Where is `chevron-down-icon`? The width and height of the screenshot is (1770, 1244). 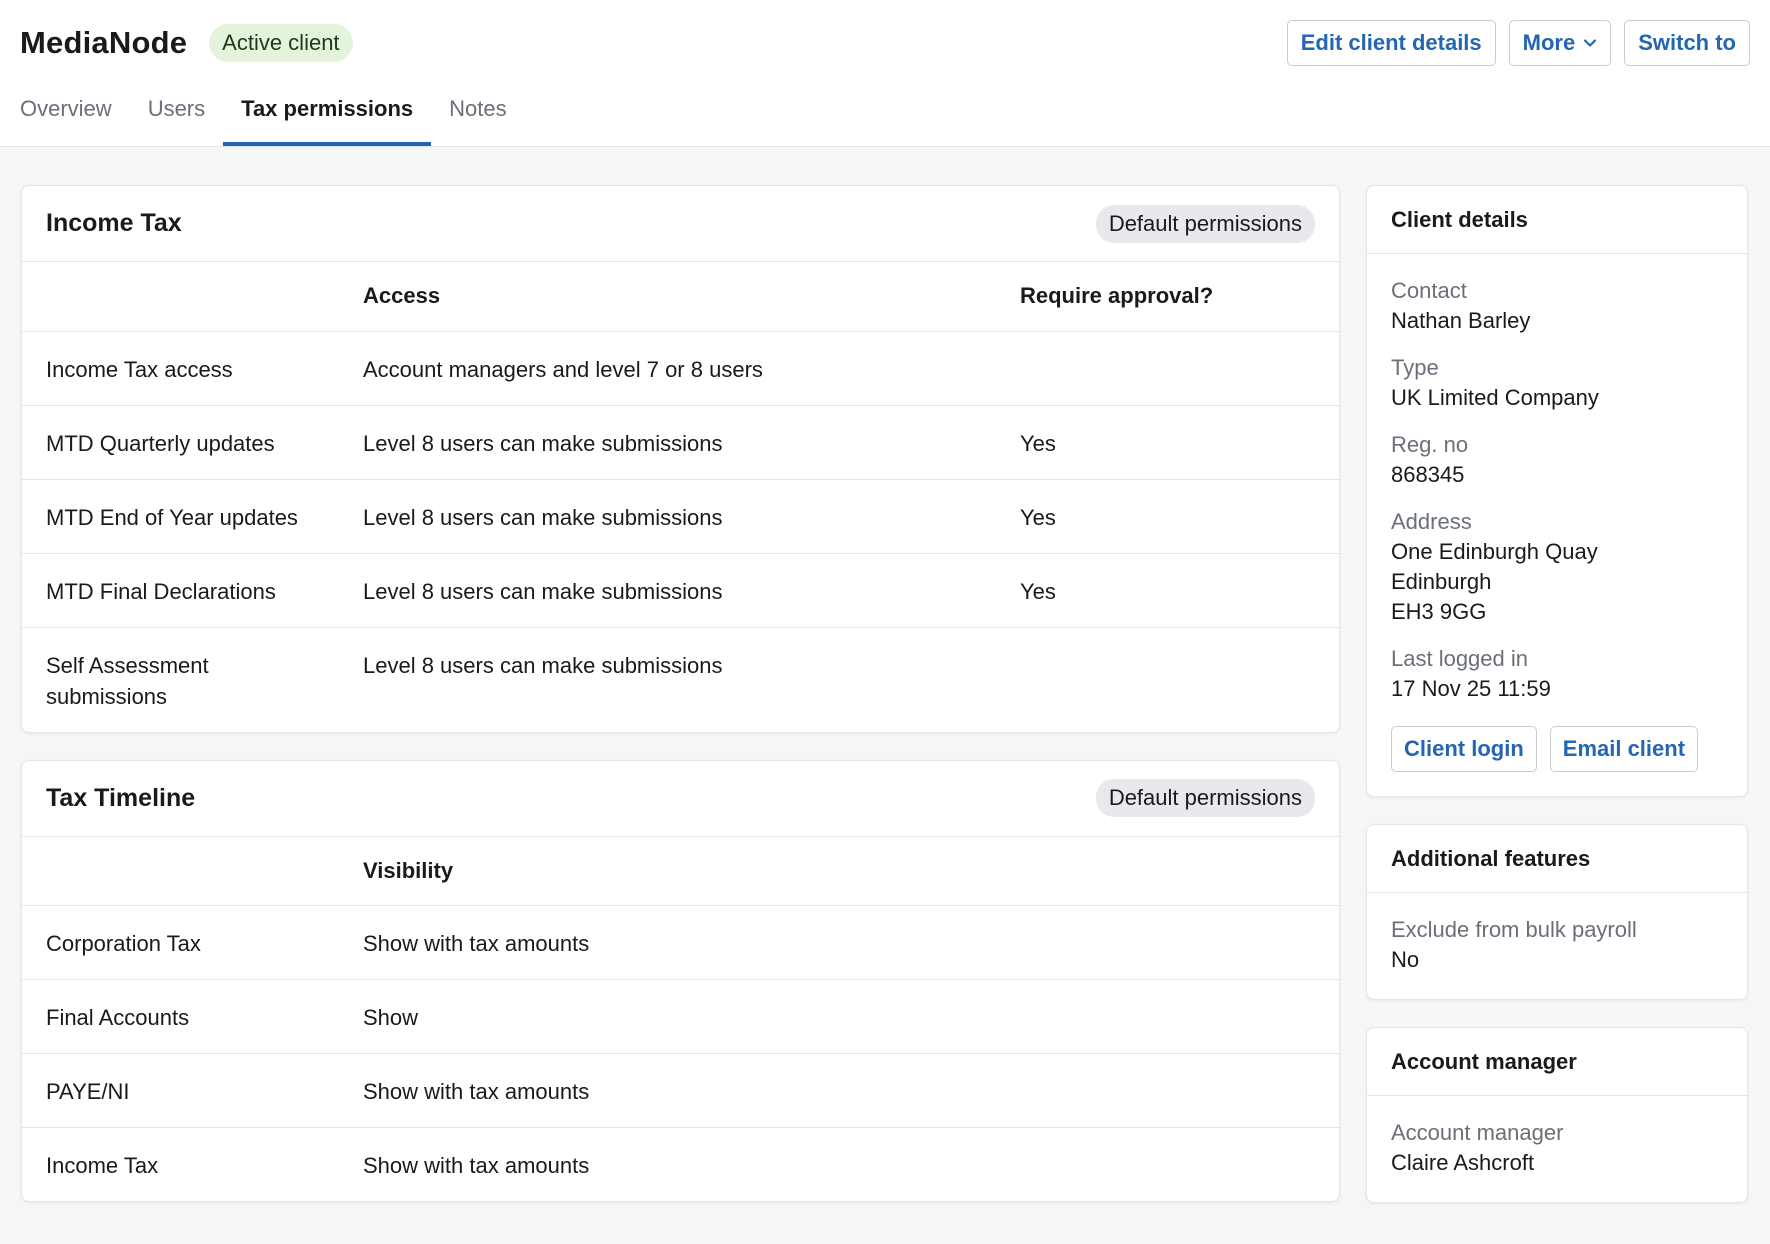
chevron-down-icon is located at coordinates (1590, 43).